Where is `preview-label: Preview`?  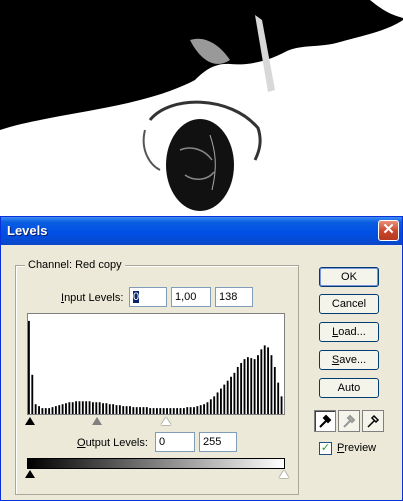
preview-label: Preview is located at coordinates (357, 448).